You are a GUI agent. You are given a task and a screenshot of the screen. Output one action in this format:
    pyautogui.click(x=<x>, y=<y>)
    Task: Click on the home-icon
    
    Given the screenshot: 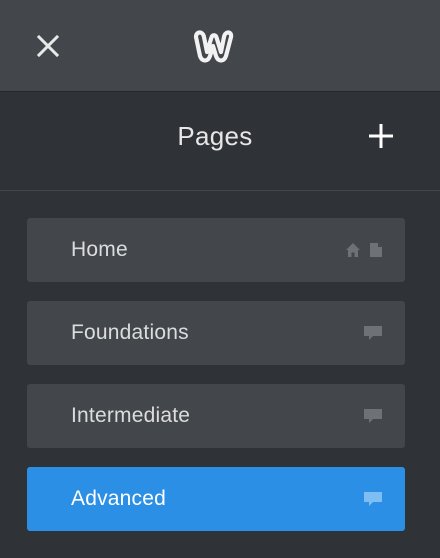 What is the action you would take?
    pyautogui.click(x=353, y=250)
    